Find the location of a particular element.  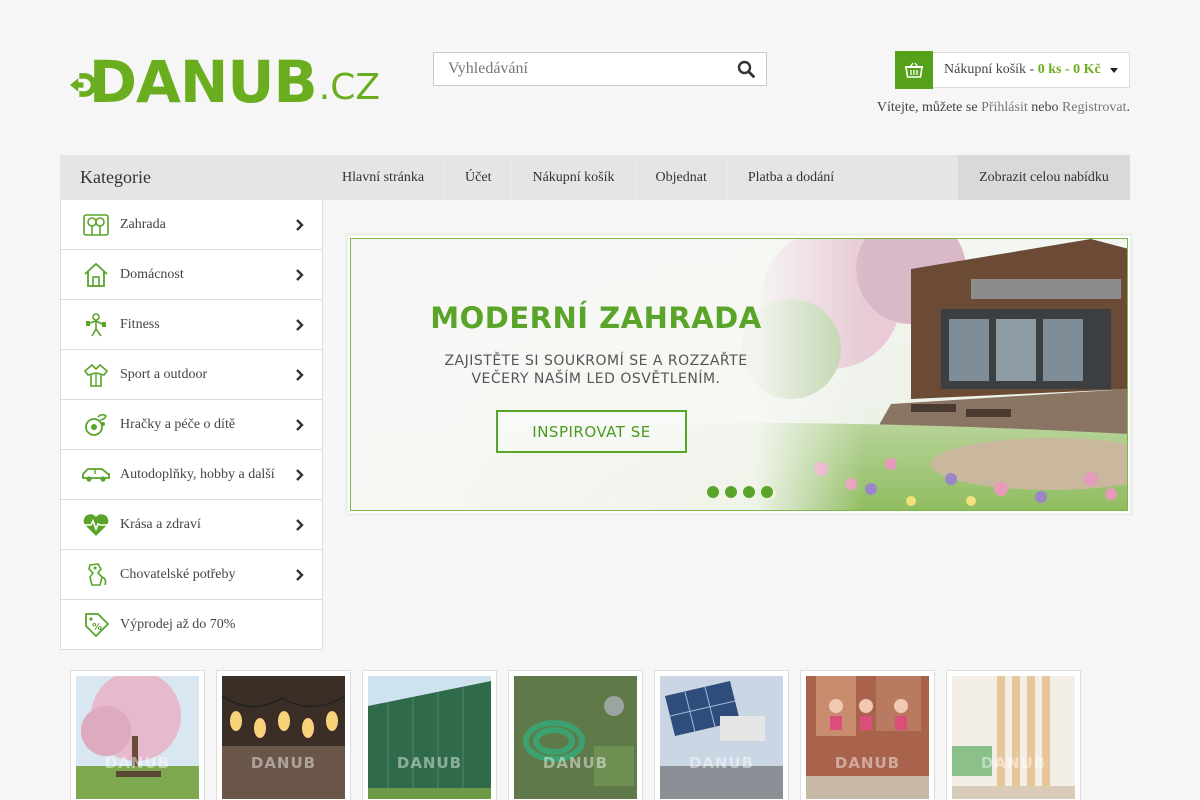

inspire-button: INSPIROVAT SE is located at coordinates (591, 431).